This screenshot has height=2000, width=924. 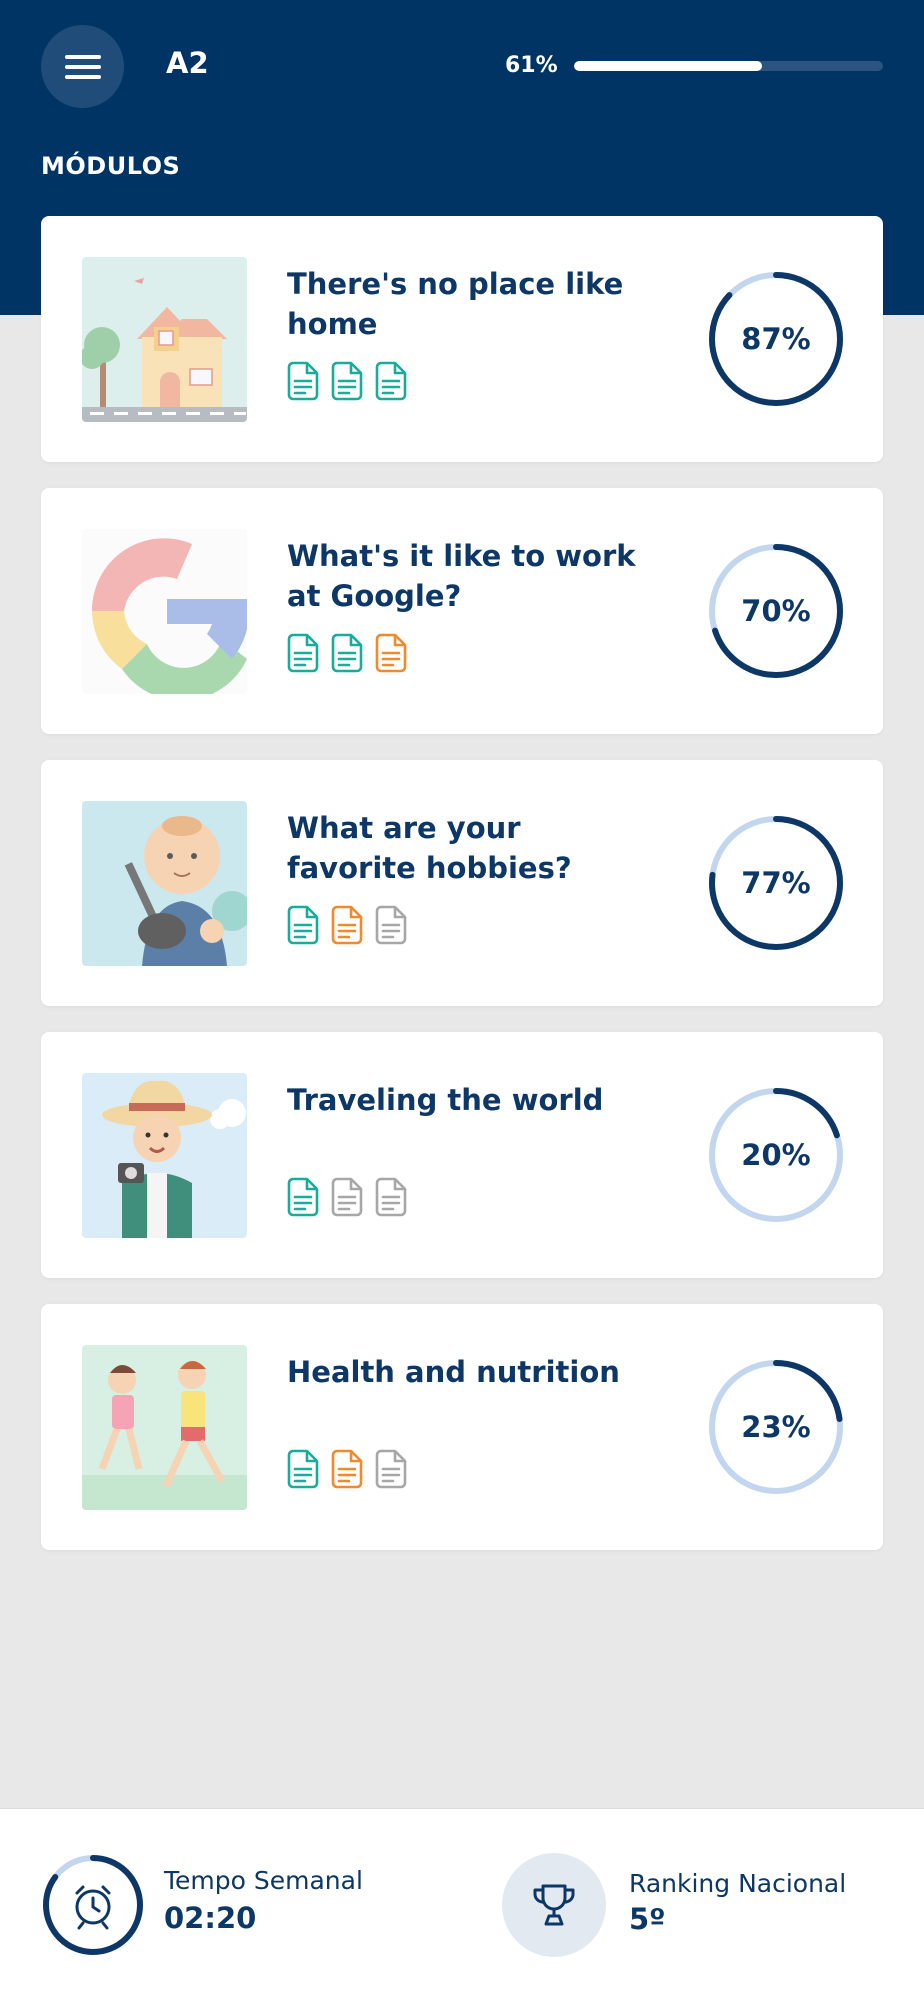 I want to click on overall-progress-label: 61%, so click(x=531, y=65).